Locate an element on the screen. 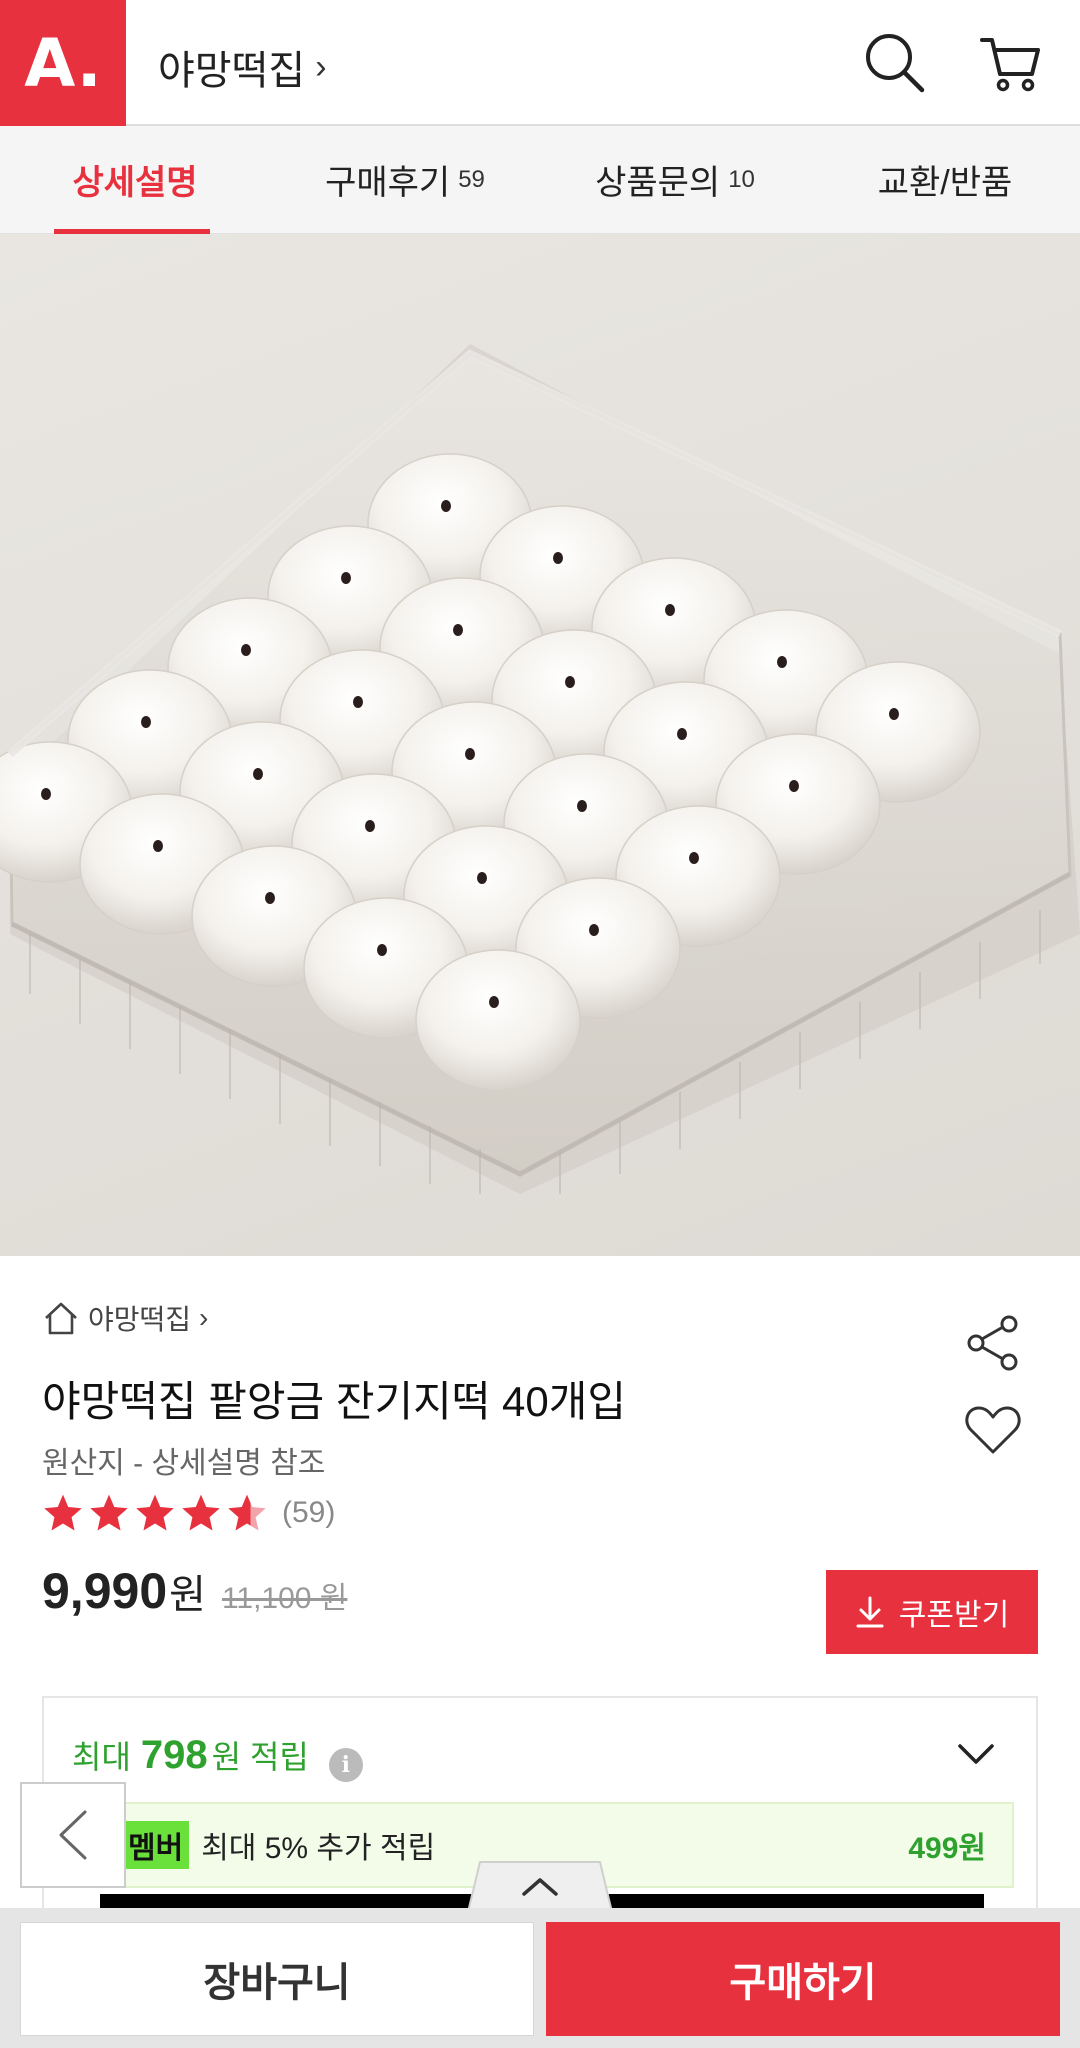 This screenshot has width=1080, height=2048. rice-cake is located at coordinates (498, 1020).